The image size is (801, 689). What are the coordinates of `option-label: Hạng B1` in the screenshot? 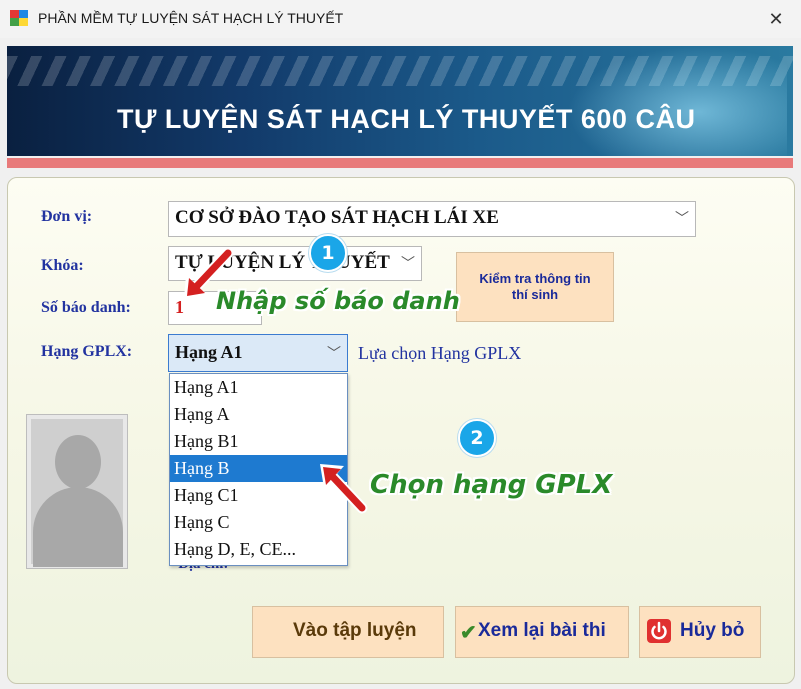 It's located at (206, 441).